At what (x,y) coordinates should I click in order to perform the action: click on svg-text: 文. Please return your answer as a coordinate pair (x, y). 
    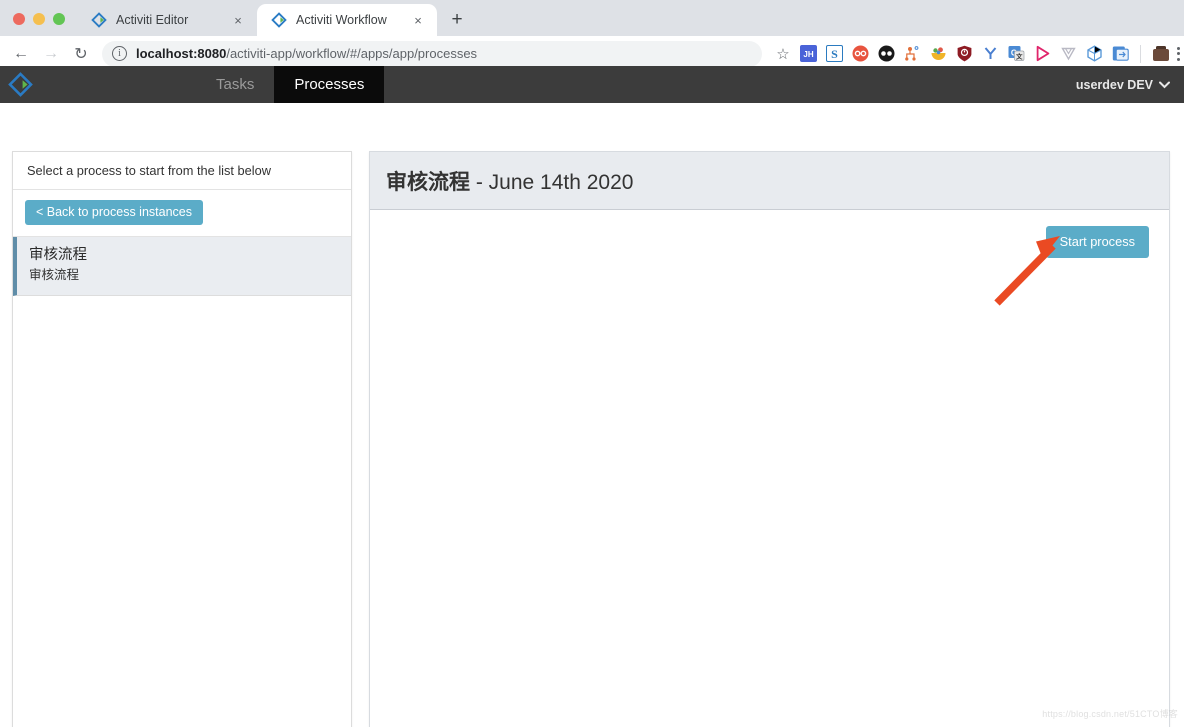
    Looking at the image, I should click on (1018, 56).